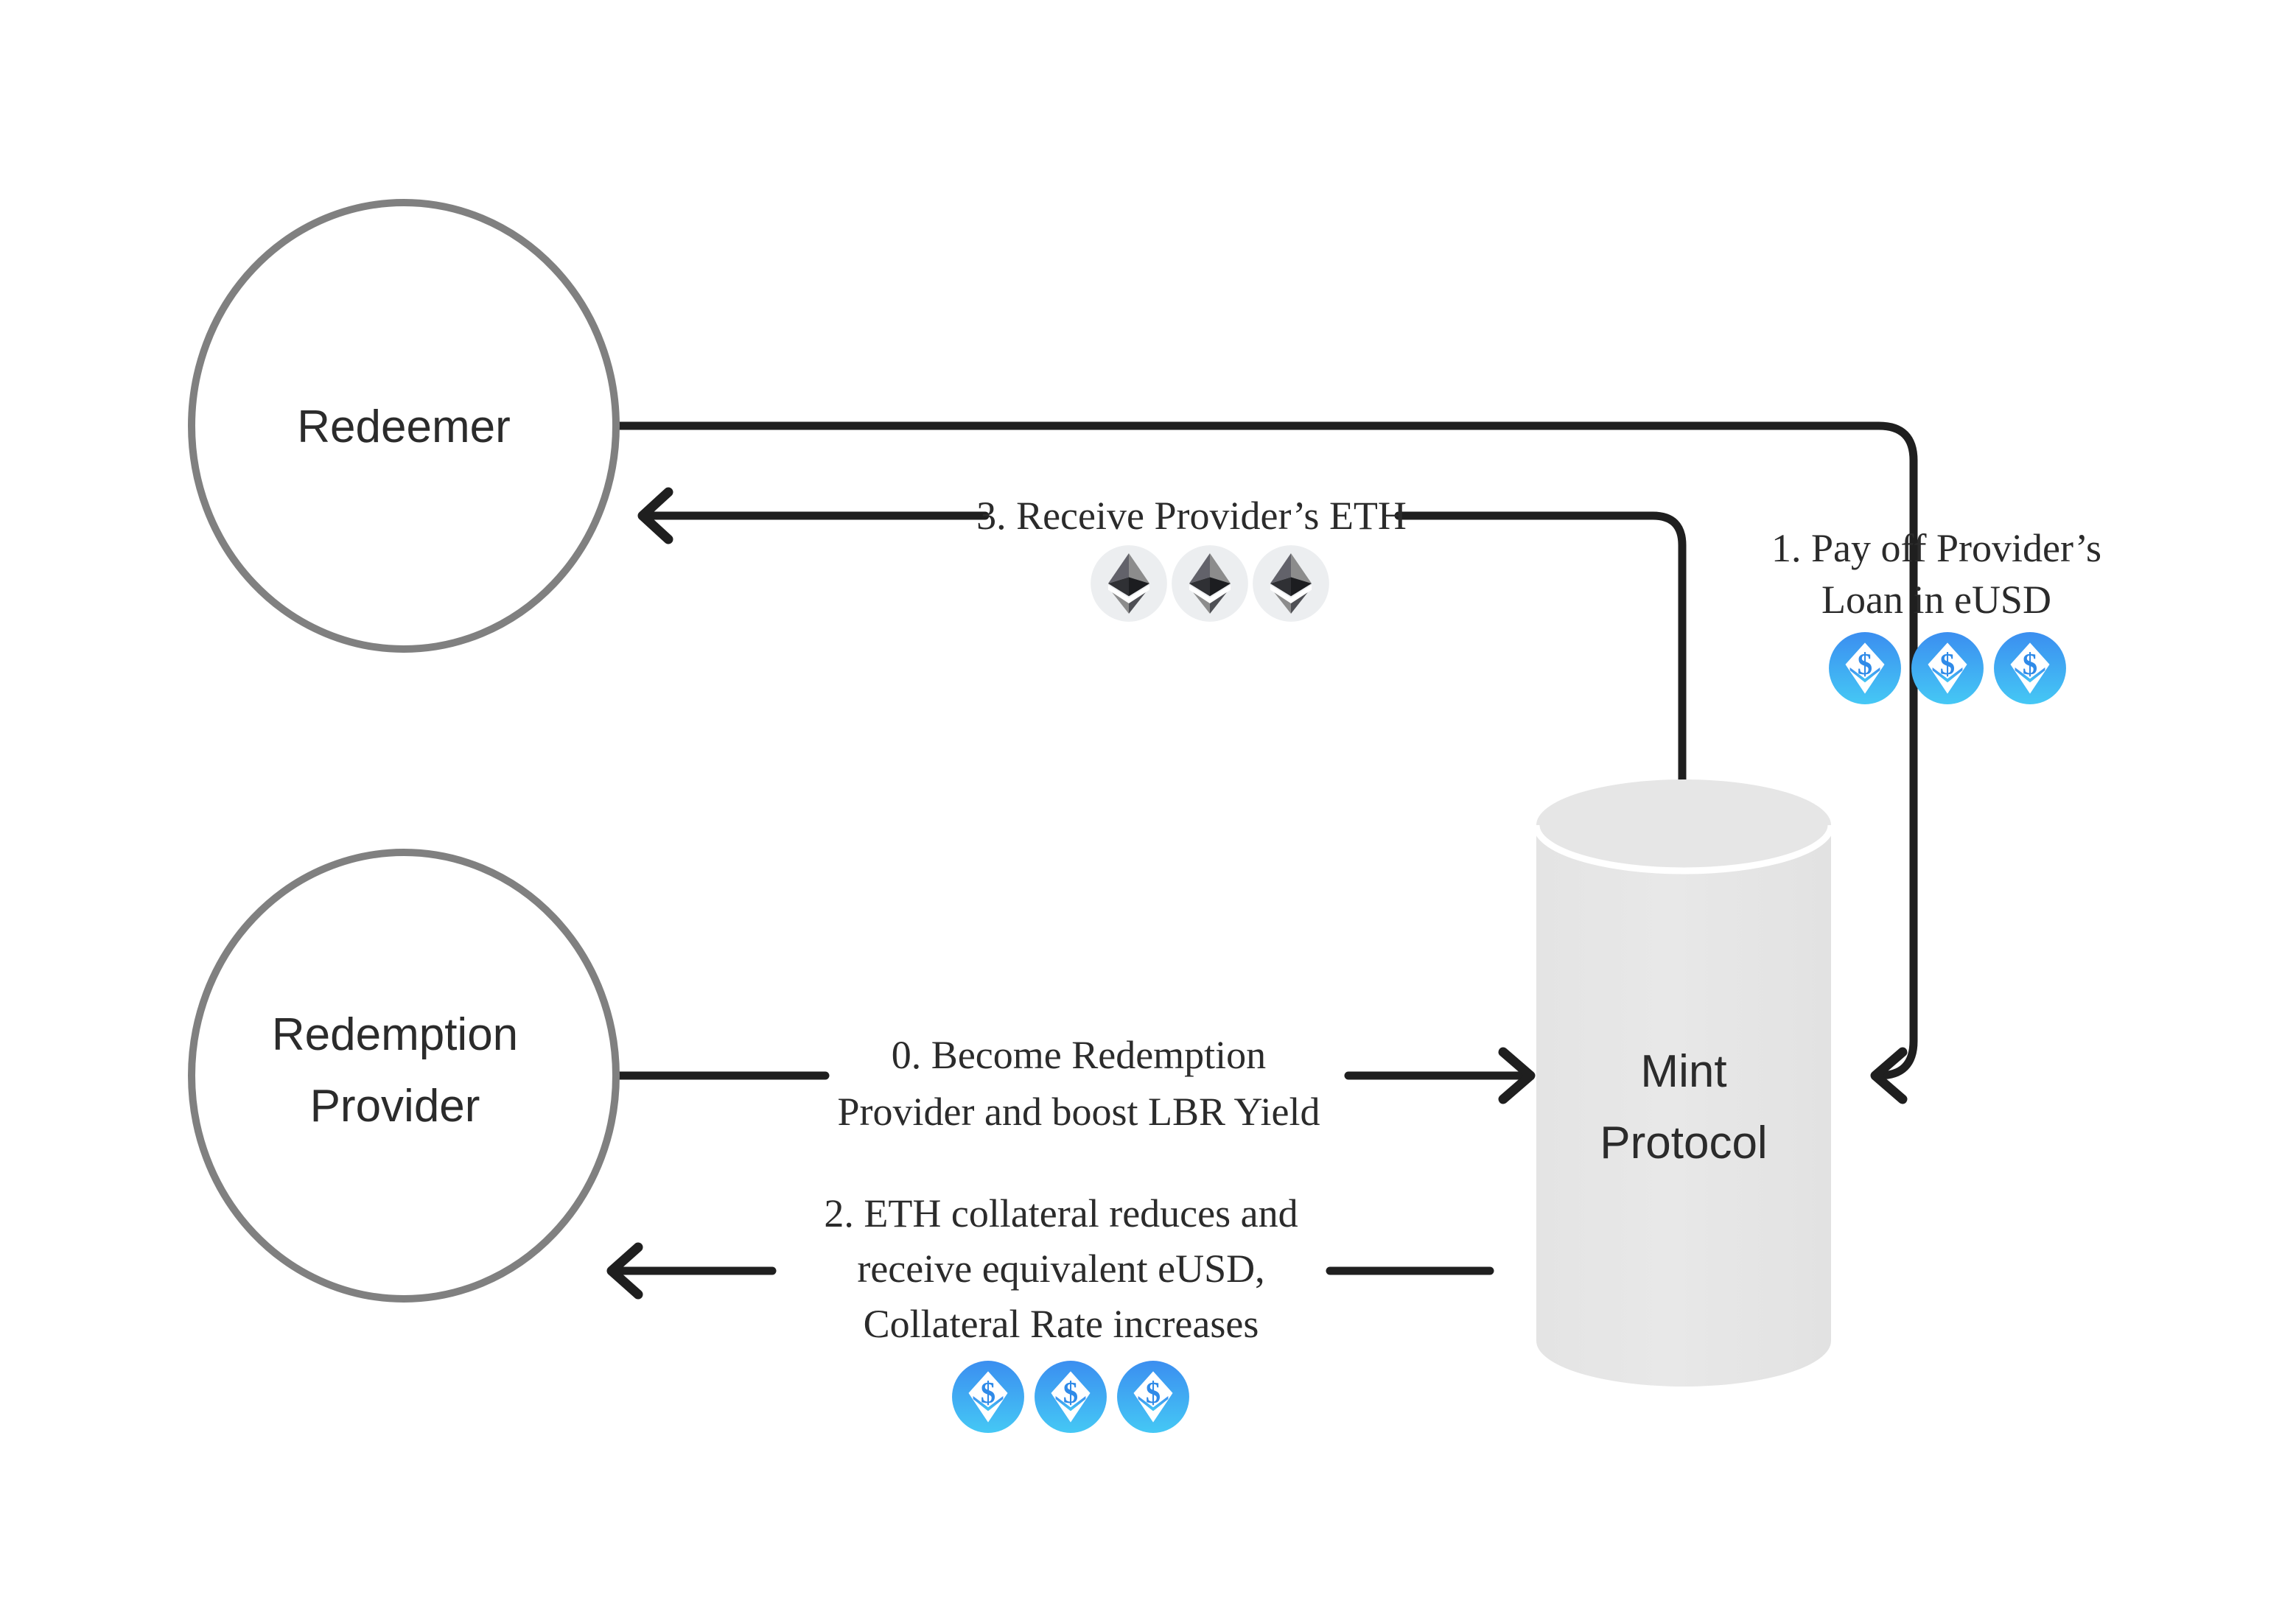  What do you see at coordinates (1061, 1324) in the screenshot?
I see `step-label-2-line3: Collateral Rate increases` at bounding box center [1061, 1324].